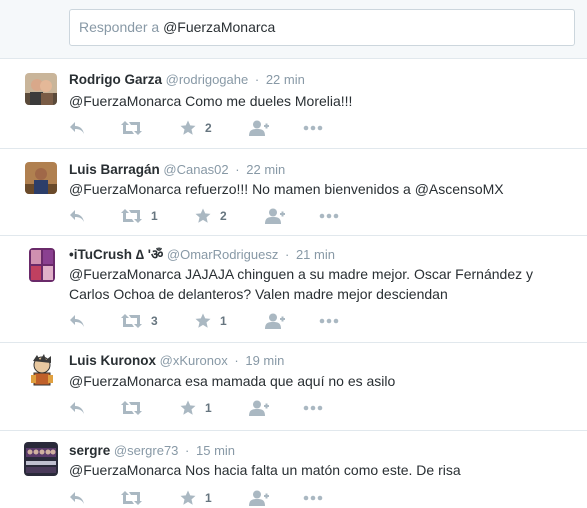  Describe the element at coordinates (116, 254) in the screenshot. I see `display-name: •iTuCrush ∆ 'ॐ` at that location.